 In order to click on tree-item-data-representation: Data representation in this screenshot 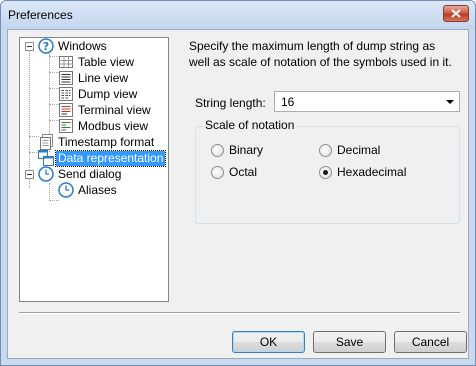, I will do `click(102, 158)`.